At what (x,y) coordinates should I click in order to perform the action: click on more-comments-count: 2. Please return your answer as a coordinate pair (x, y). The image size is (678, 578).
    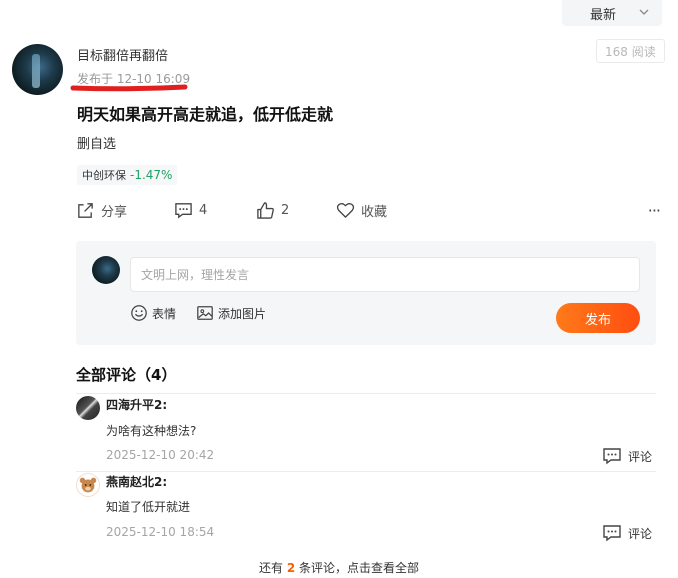
    Looking at the image, I should click on (291, 568).